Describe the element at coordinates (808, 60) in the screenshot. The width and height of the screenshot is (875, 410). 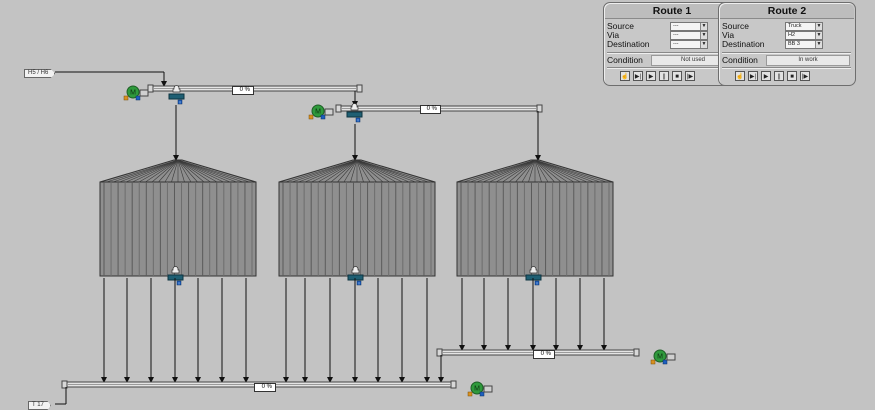
I see `route-2-condition-value: In work` at that location.